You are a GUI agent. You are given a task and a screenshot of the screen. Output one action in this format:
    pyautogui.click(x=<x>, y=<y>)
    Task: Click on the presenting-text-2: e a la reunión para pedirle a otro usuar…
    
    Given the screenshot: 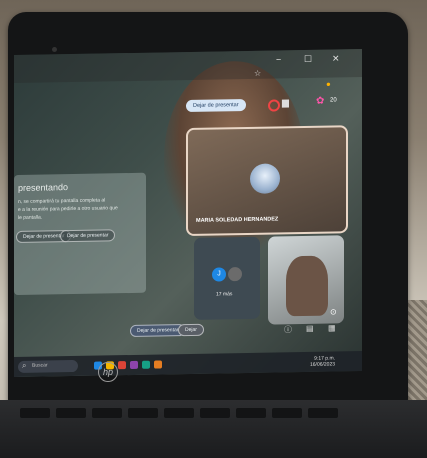 What is the action you would take?
    pyautogui.click(x=68, y=209)
    